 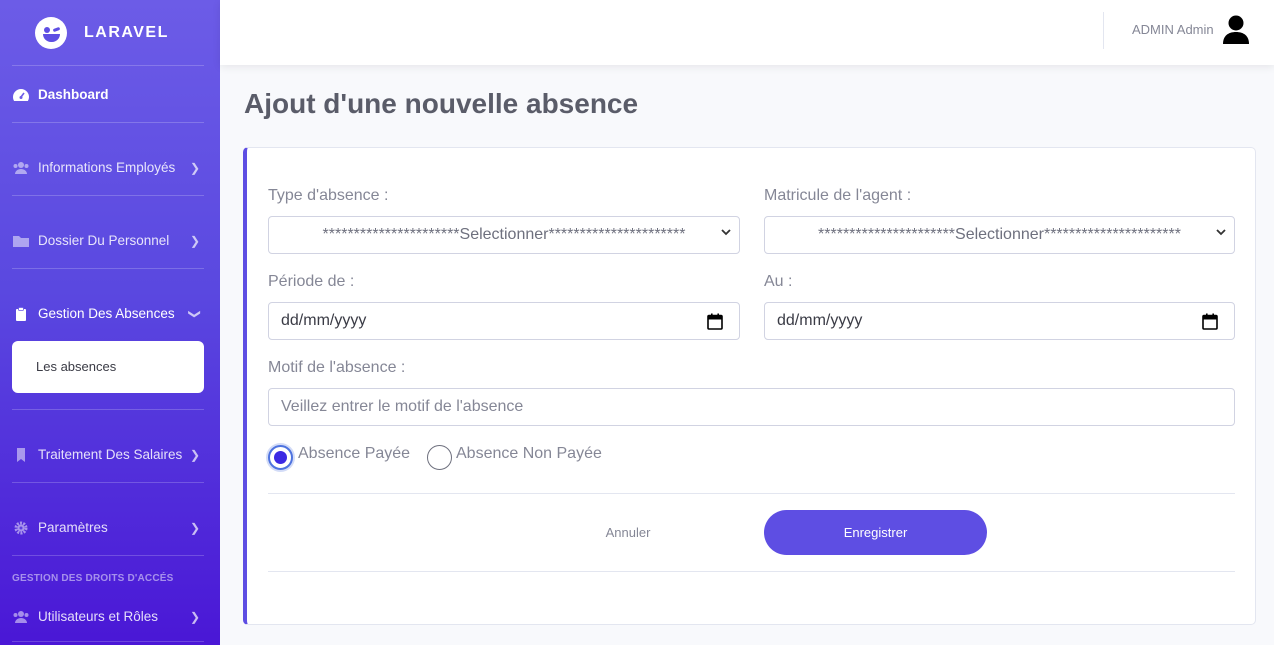 What do you see at coordinates (778, 281) in the screenshot?
I see `au-label: Au :` at bounding box center [778, 281].